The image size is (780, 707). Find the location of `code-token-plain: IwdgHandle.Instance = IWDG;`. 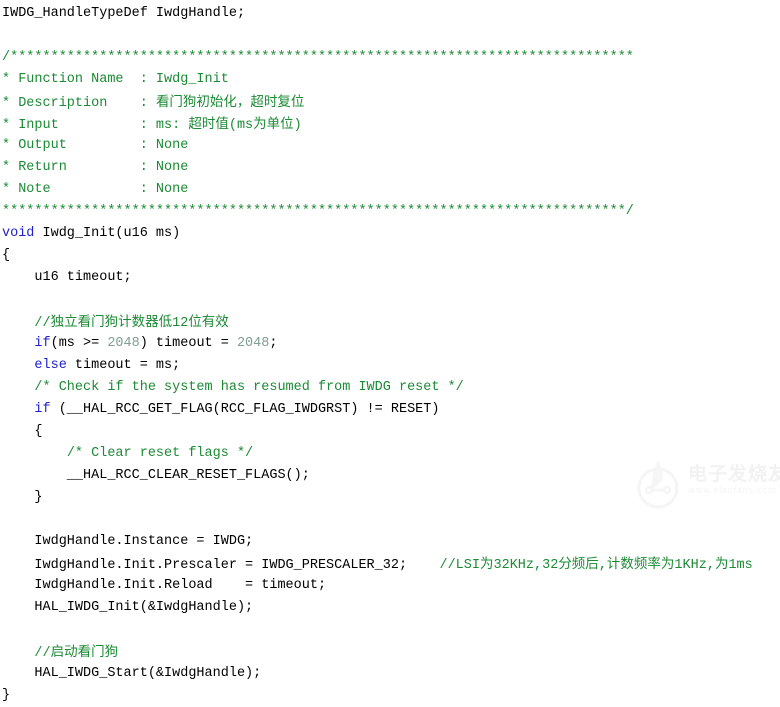

code-token-plain: IwdgHandle.Instance = IWDG; is located at coordinates (128, 541).